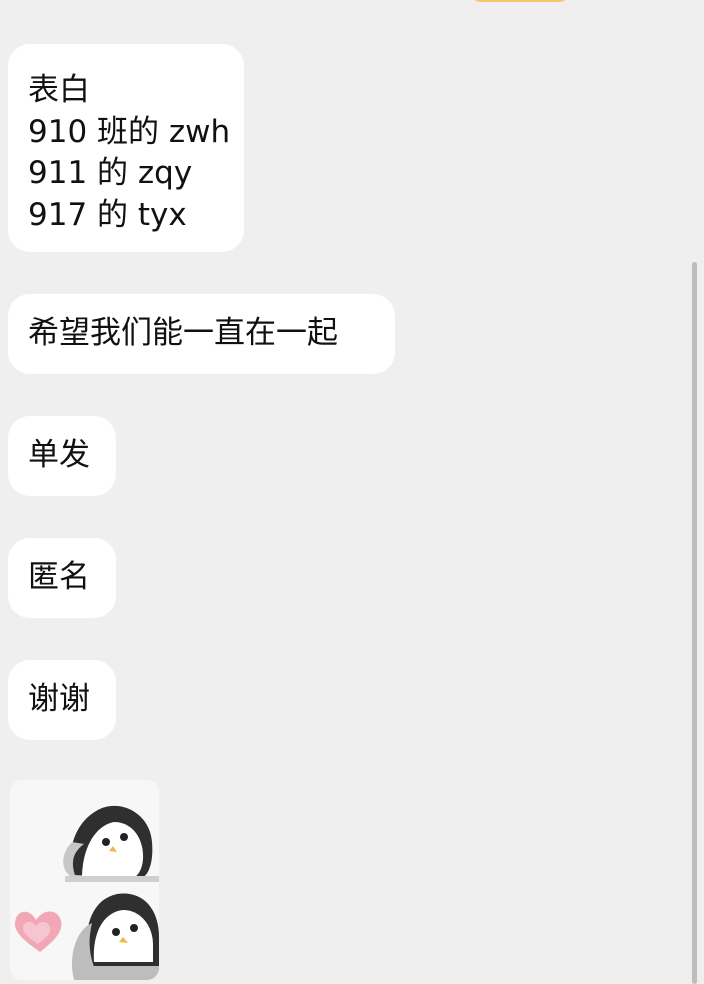 This screenshot has height=984, width=704. What do you see at coordinates (129, 131) in the screenshot?
I see `message-line: 910 班的 zwh` at bounding box center [129, 131].